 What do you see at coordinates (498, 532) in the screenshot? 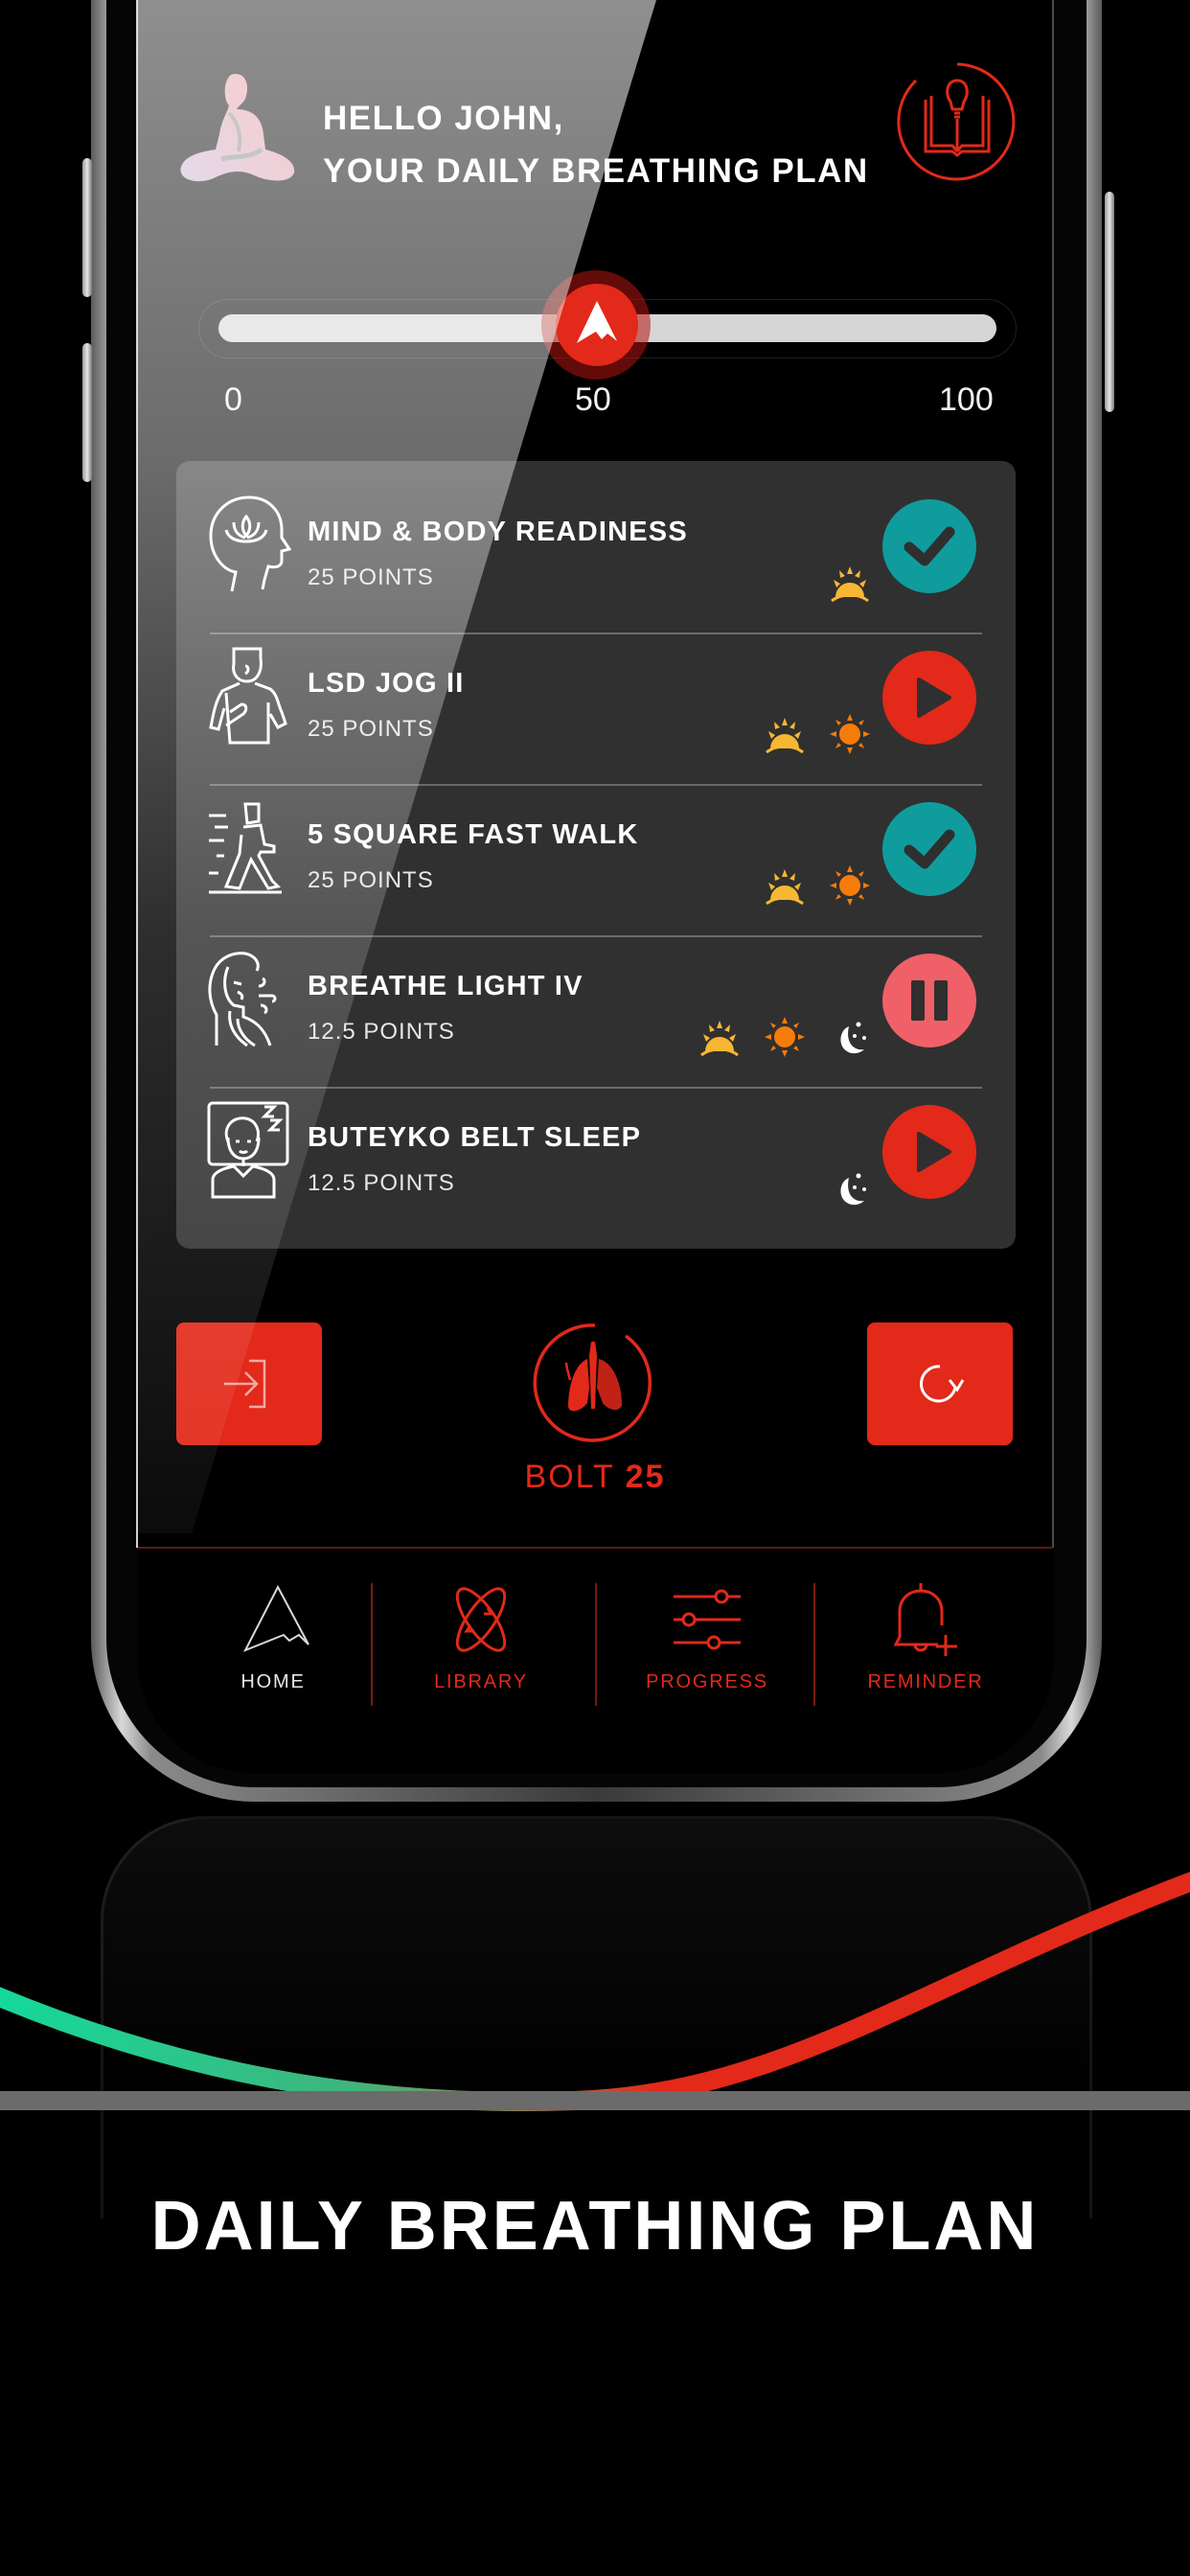
I see `exercise-title: MIND & BODY READINESS` at bounding box center [498, 532].